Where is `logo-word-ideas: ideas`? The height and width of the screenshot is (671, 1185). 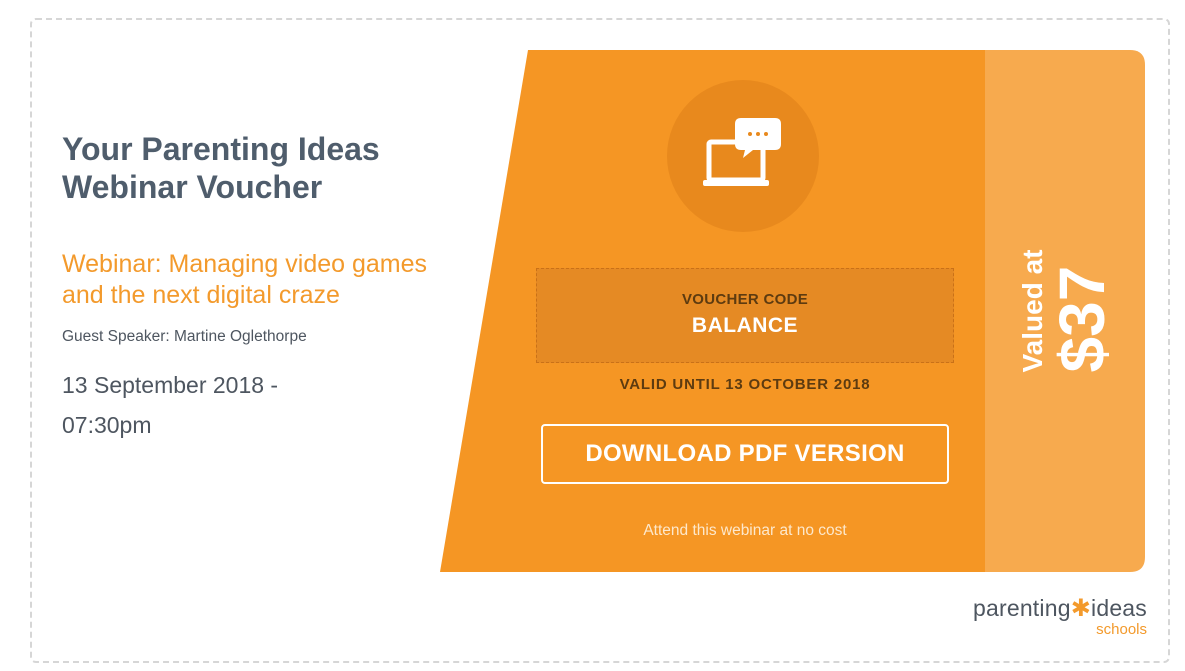 logo-word-ideas: ideas is located at coordinates (1119, 608).